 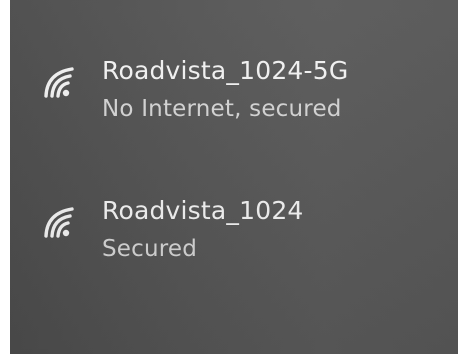 I want to click on network-ssid: Roadvista_1024, so click(x=203, y=210).